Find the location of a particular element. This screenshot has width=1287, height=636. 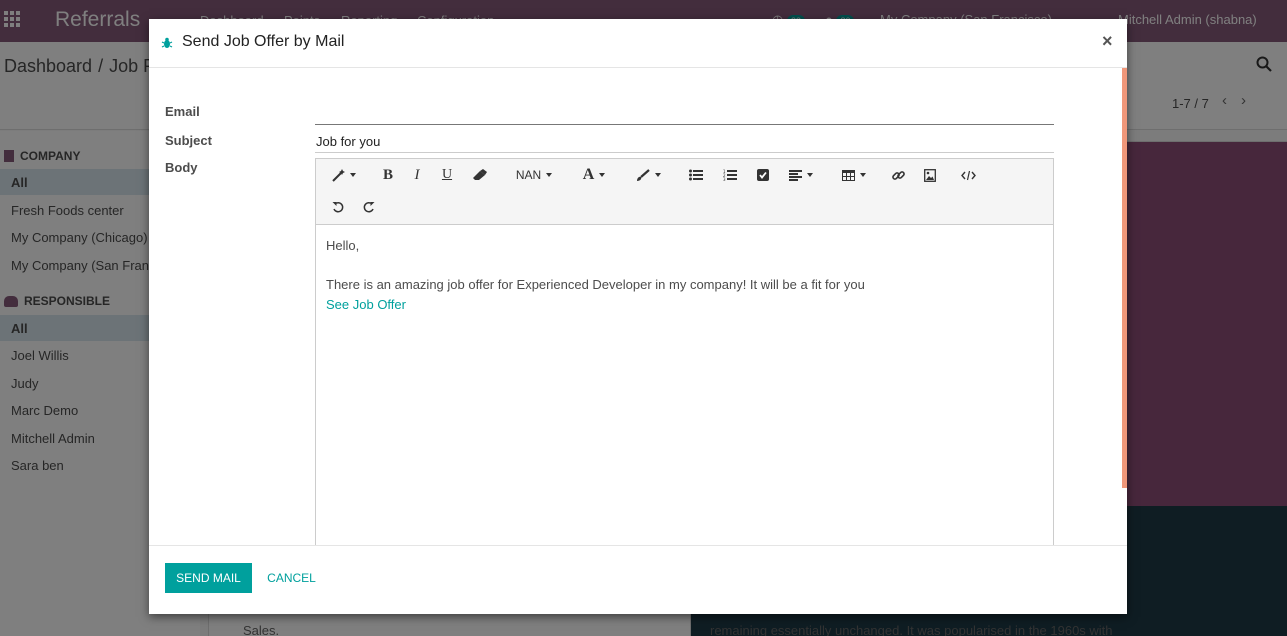

eraser-icon is located at coordinates (479, 174).